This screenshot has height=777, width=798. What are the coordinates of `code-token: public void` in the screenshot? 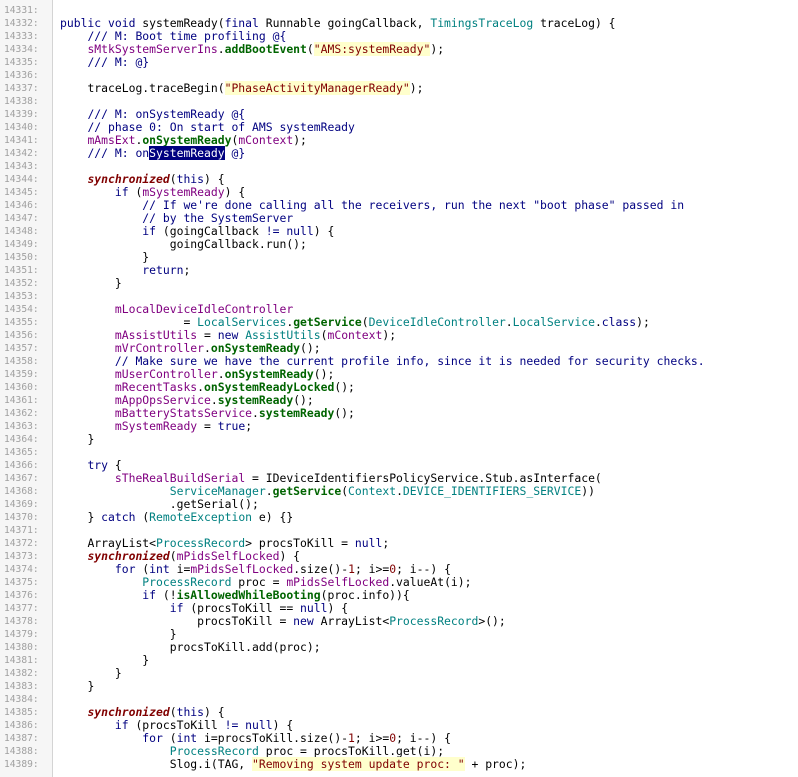 It's located at (101, 23).